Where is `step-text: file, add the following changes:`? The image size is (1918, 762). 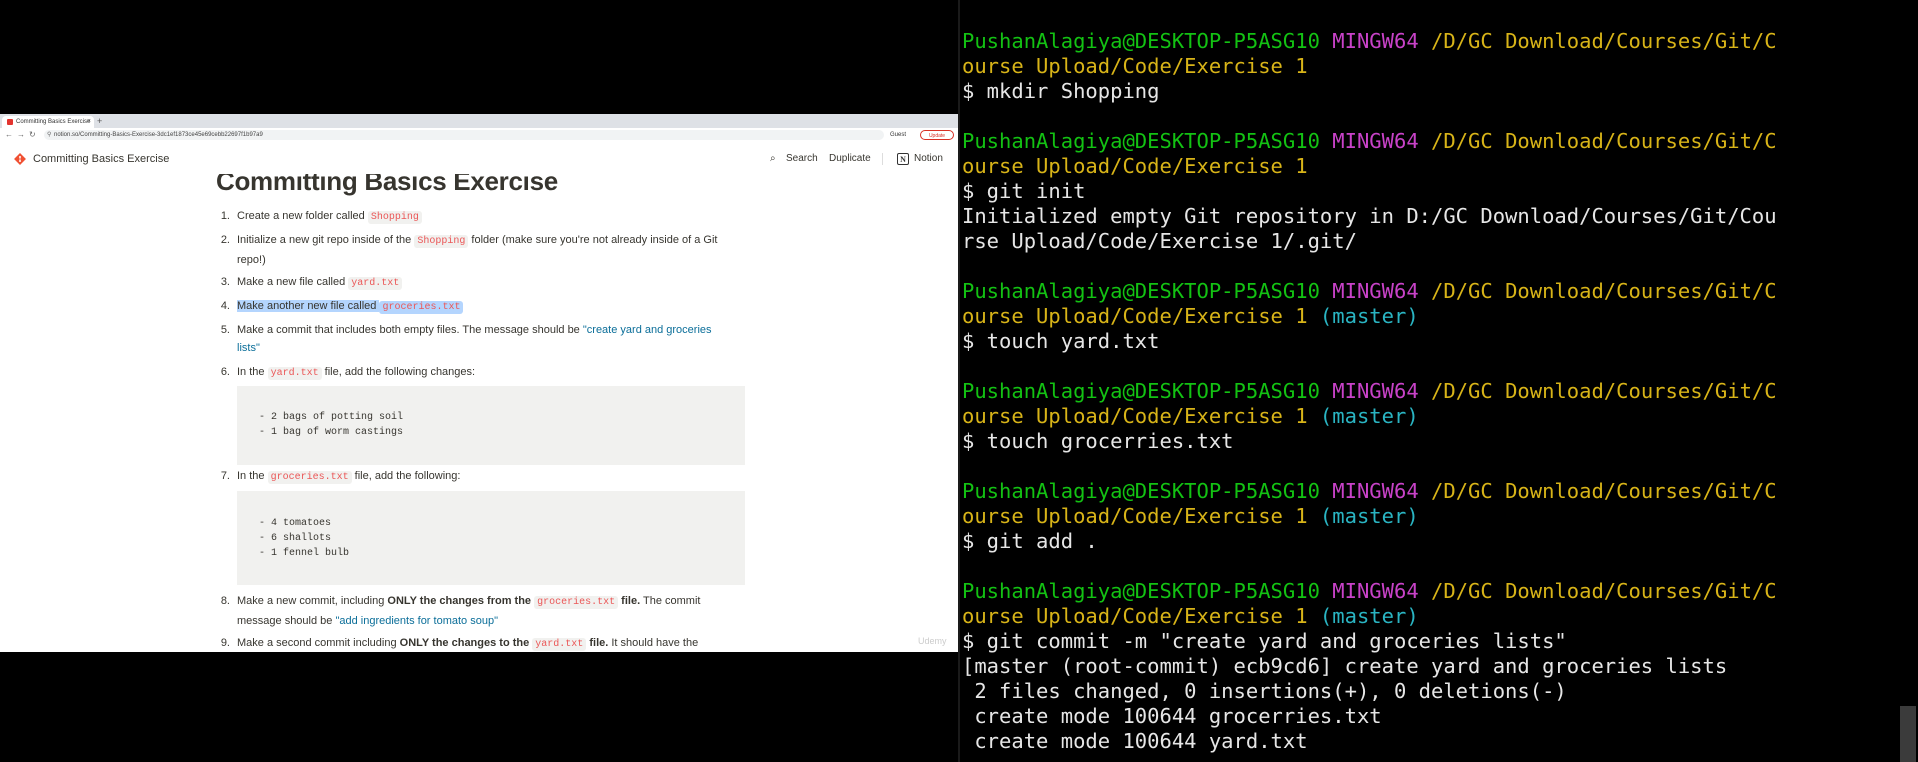
step-text: file, add the following changes: is located at coordinates (398, 372).